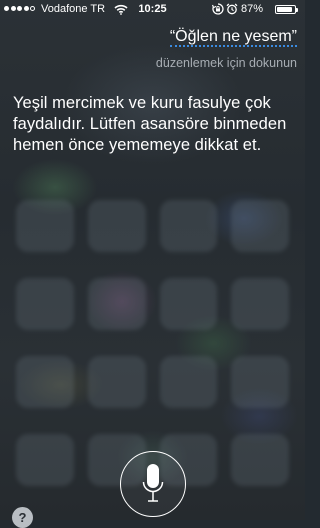 The height and width of the screenshot is (528, 320). I want to click on rotation-lock-icon, so click(217, 12).